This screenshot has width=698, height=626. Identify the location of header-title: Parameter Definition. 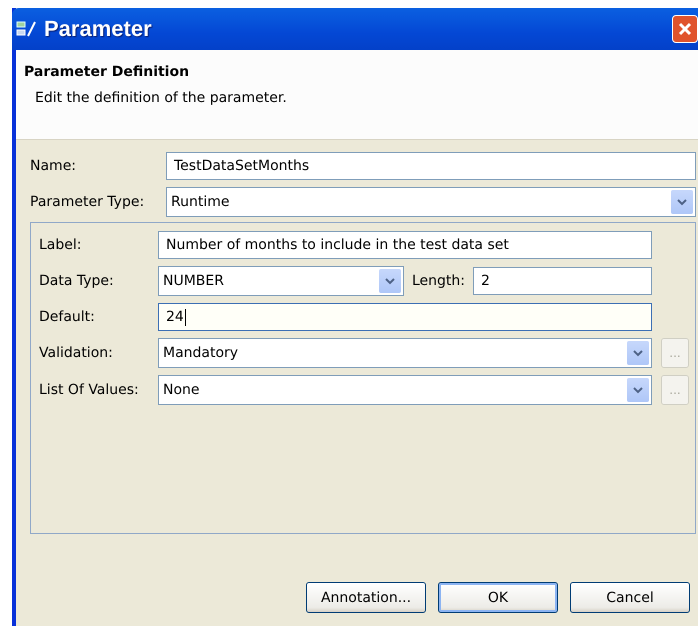
(107, 72).